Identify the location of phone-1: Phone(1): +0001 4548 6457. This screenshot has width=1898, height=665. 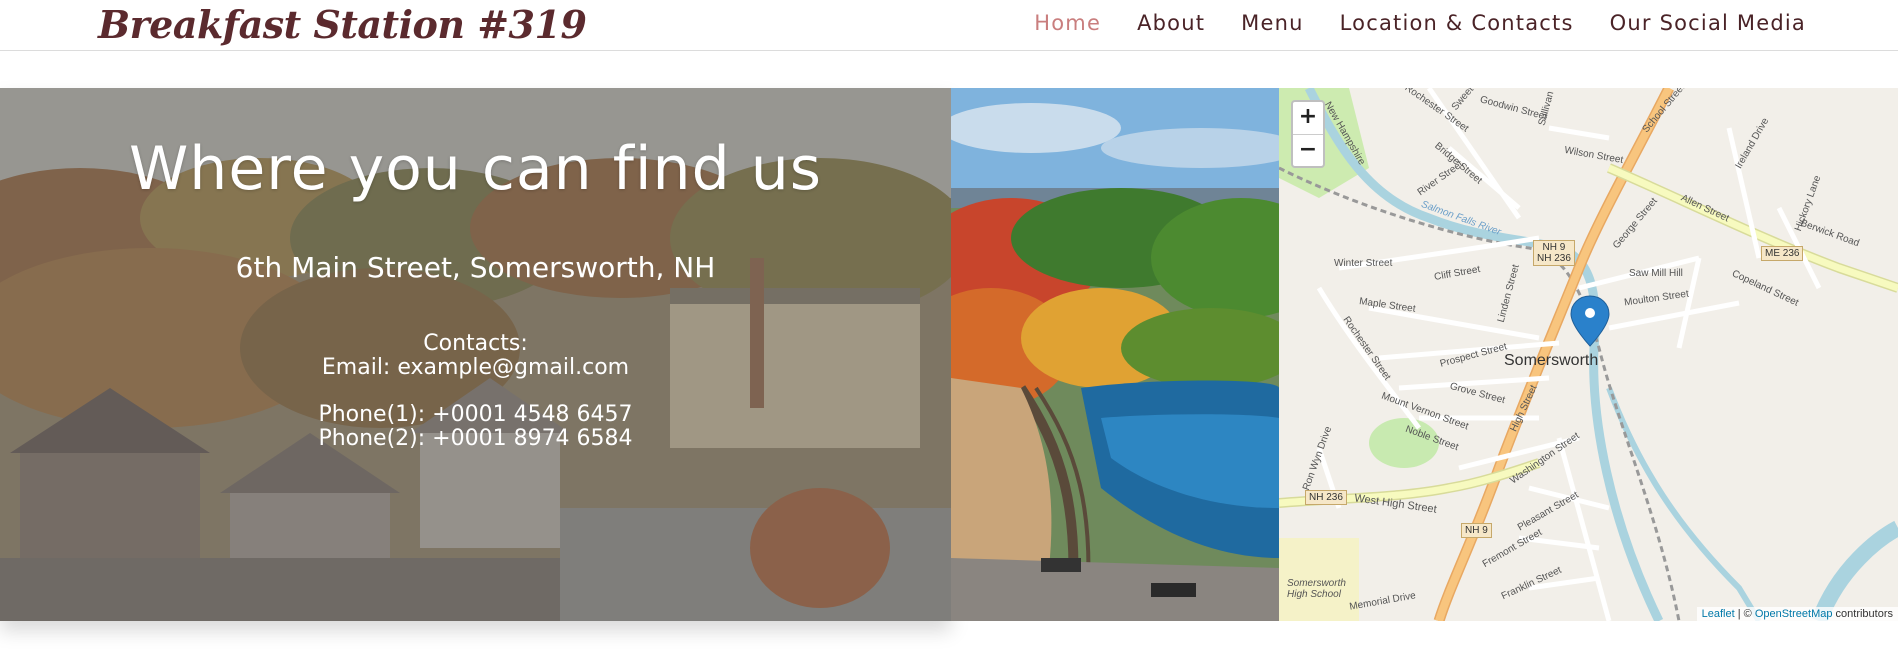
(475, 414).